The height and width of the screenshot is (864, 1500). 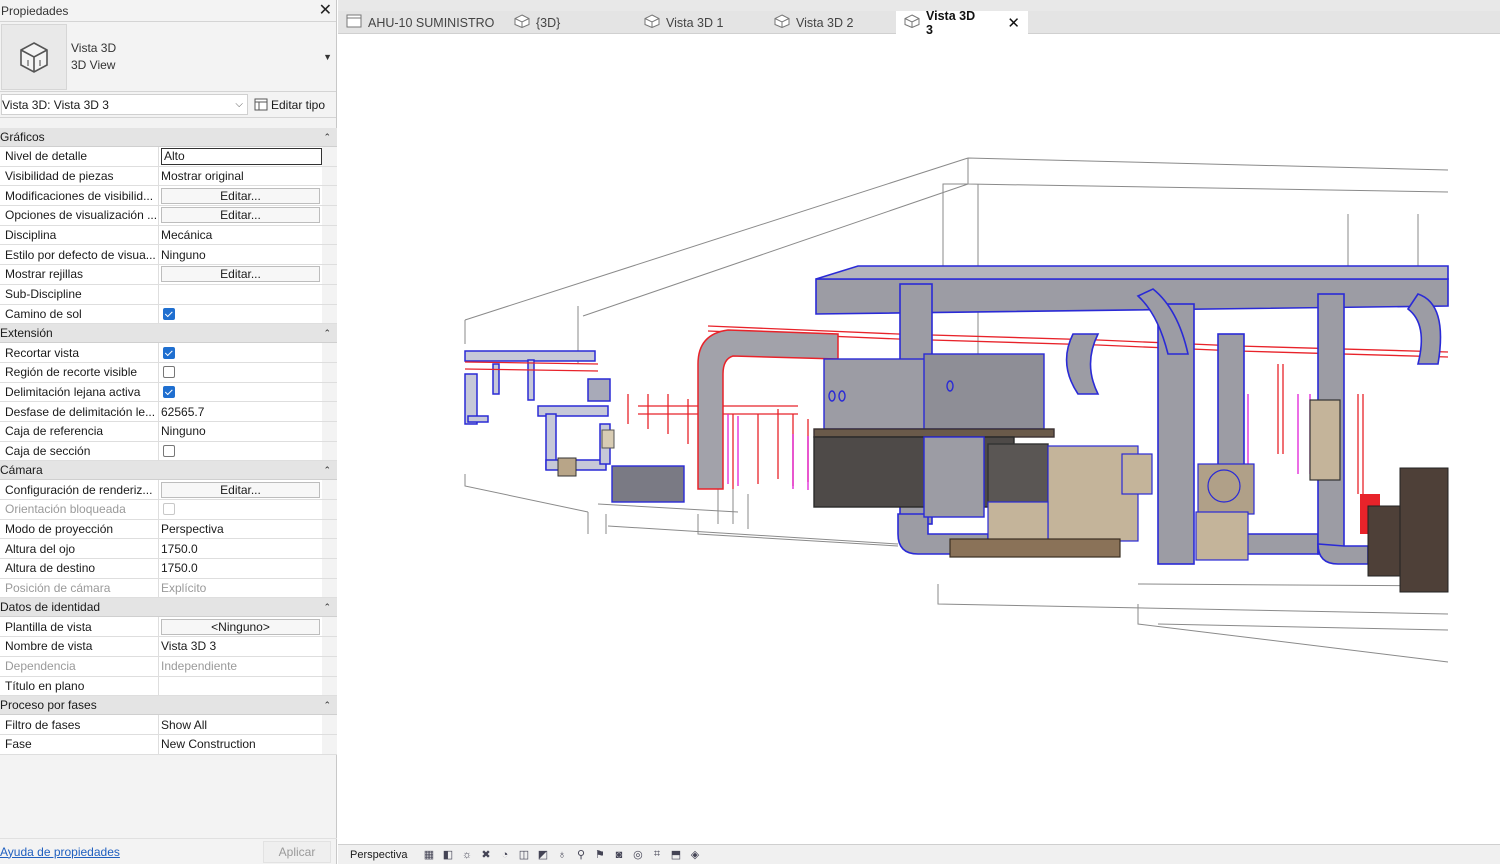 I want to click on category-label: Extensión, so click(x=26, y=333).